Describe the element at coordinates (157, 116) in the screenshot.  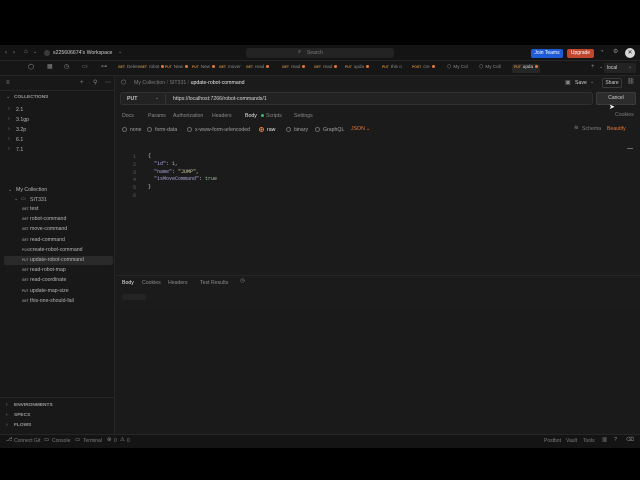
I see `tab-params: Params` at that location.